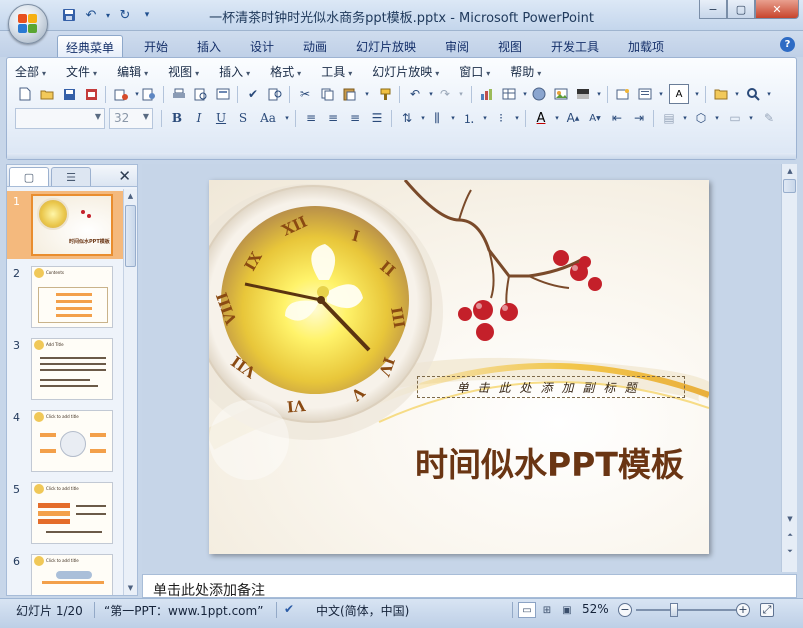  Describe the element at coordinates (25, 94) in the screenshot. I see `new-icon` at that location.